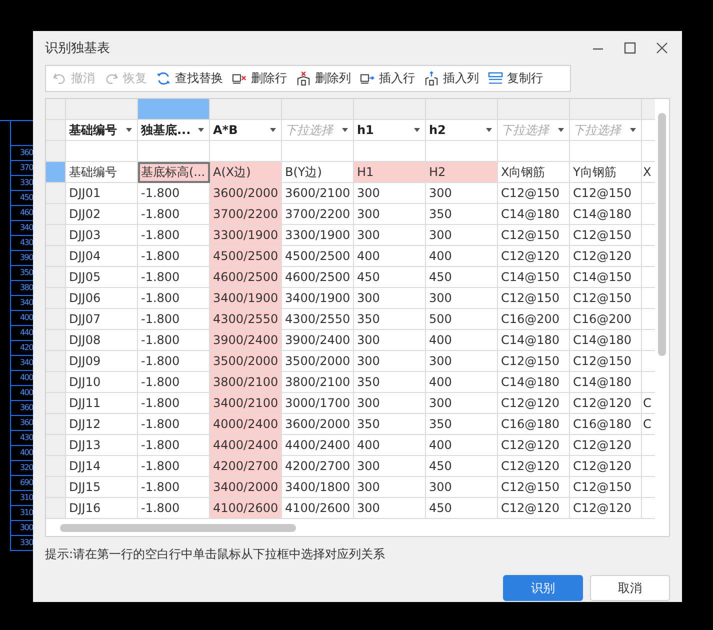 This screenshot has width=713, height=630. What do you see at coordinates (387, 78) in the screenshot?
I see `toolbar-button: 插入行` at bounding box center [387, 78].